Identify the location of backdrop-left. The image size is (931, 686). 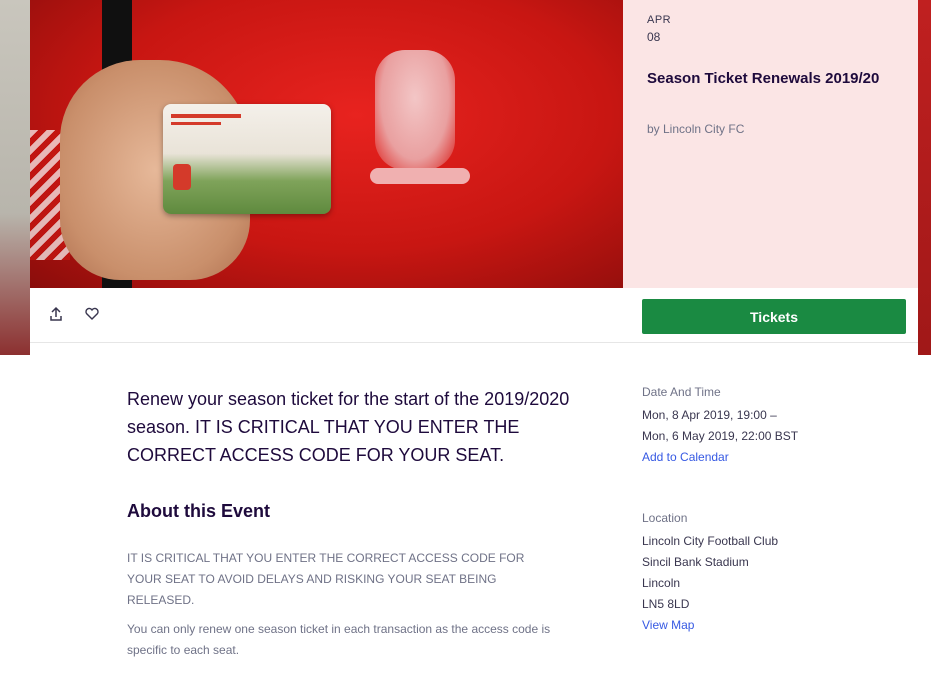
(15, 177).